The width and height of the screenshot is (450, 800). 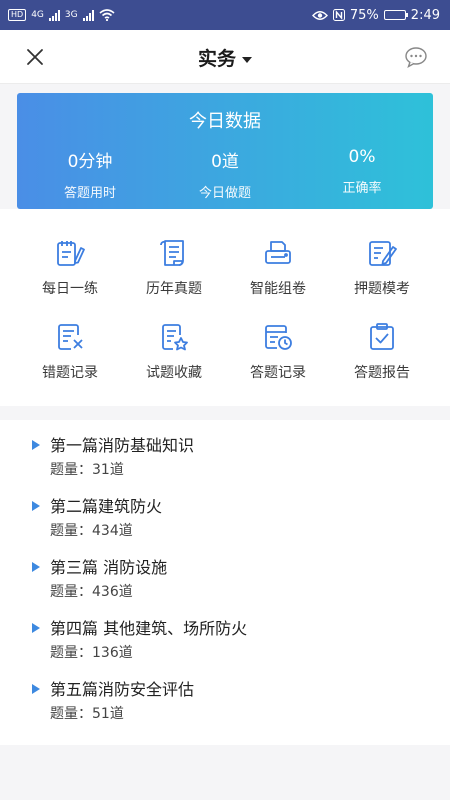 I want to click on chapter-title: 第三篇 消防设施, so click(x=109, y=567).